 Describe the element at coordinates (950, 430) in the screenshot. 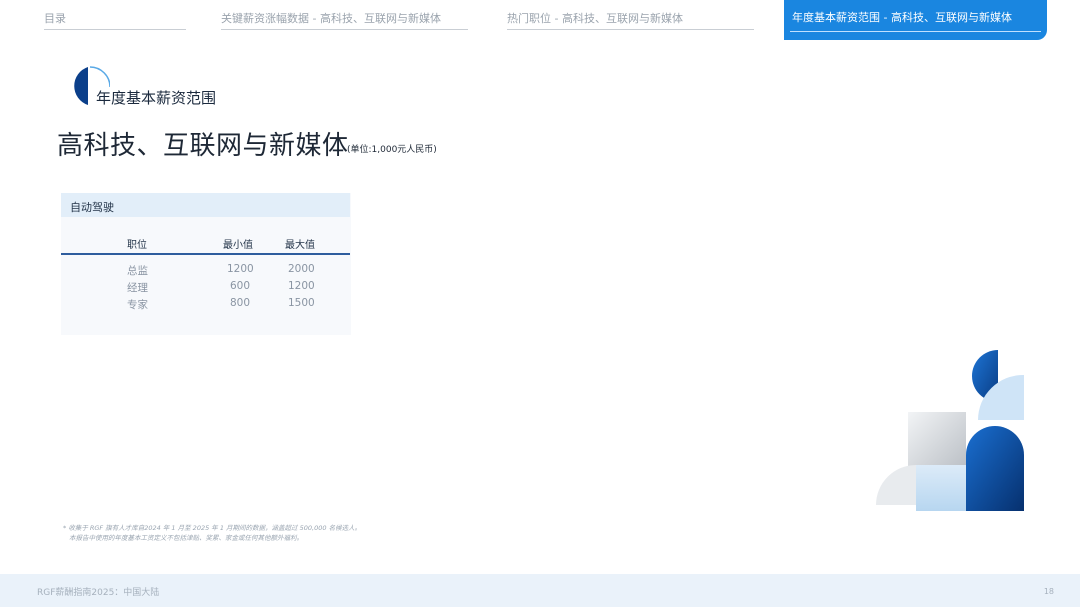

I see `decorative-shapes-graphic` at that location.